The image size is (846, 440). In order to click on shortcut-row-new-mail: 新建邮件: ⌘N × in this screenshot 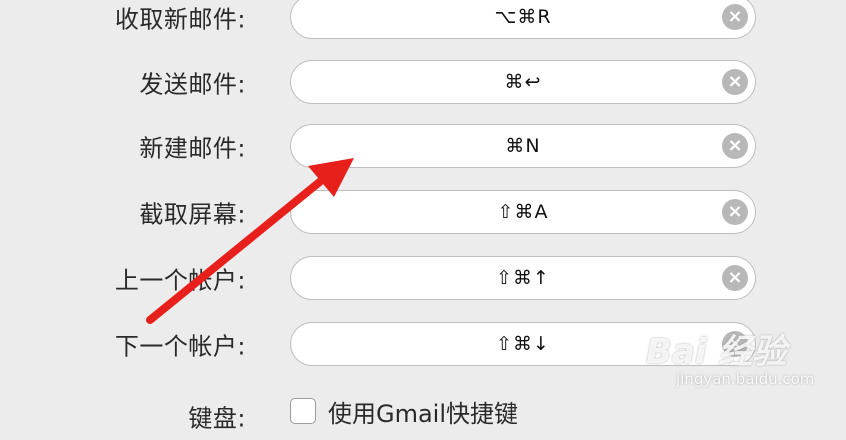, I will do `click(423, 146)`.